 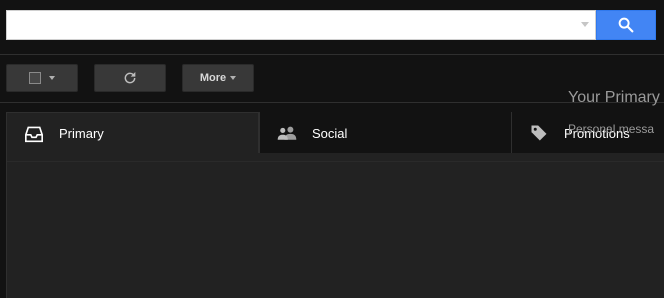 I want to click on category-tabs: Primary Social Promotions, so click(x=335, y=133).